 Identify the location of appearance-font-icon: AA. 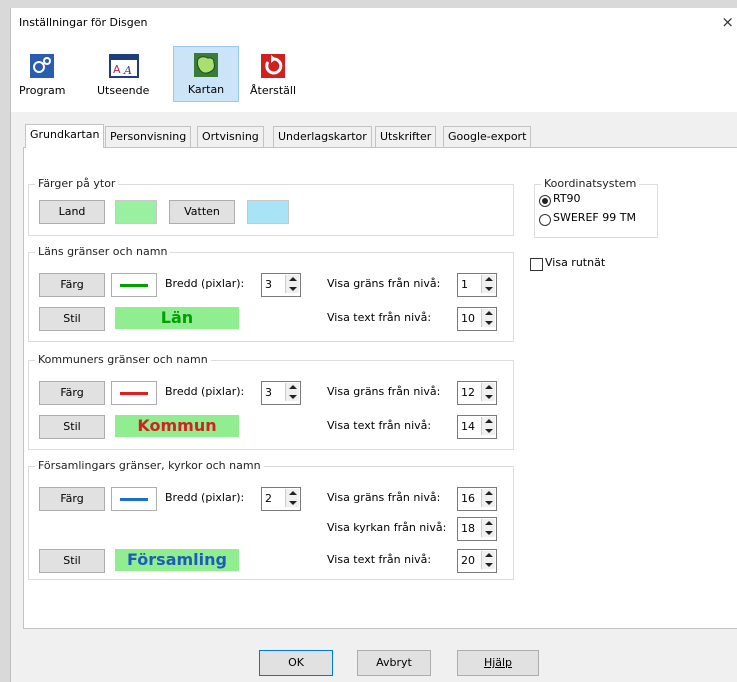
(124, 66).